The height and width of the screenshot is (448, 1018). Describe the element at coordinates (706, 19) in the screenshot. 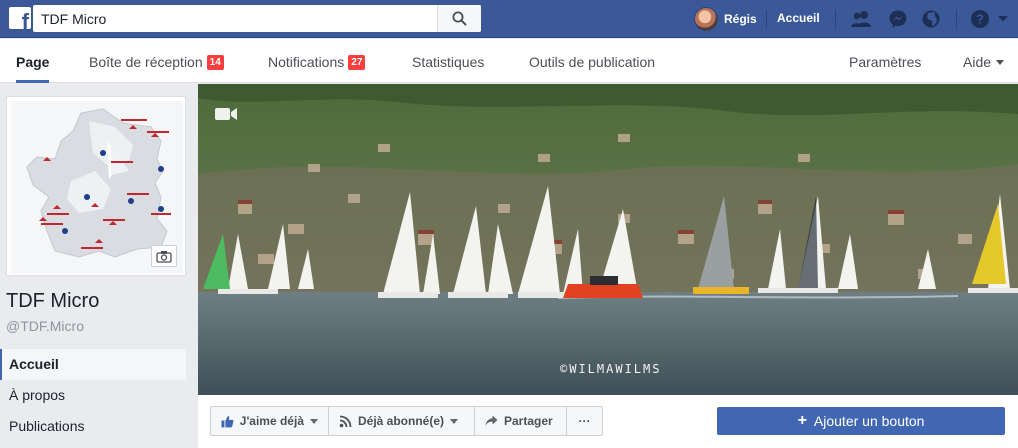

I see `avatar` at that location.